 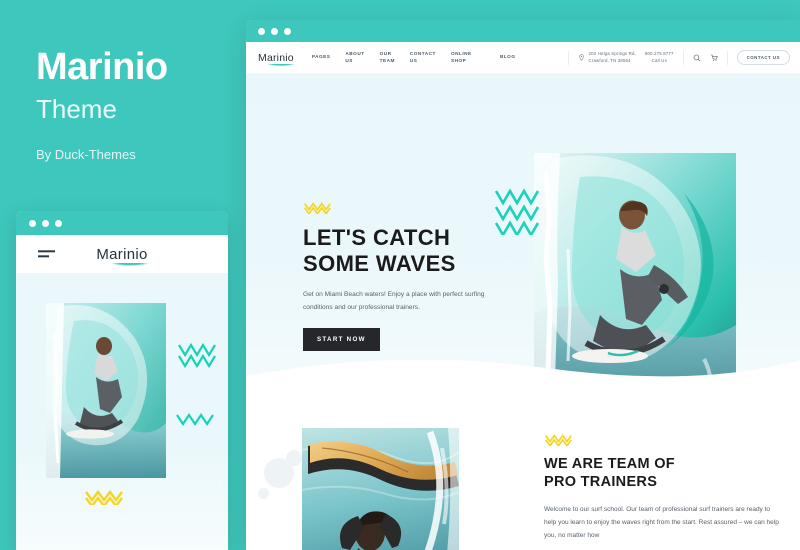 I want to click on menu-item-pages: PAGES, so click(x=321, y=57).